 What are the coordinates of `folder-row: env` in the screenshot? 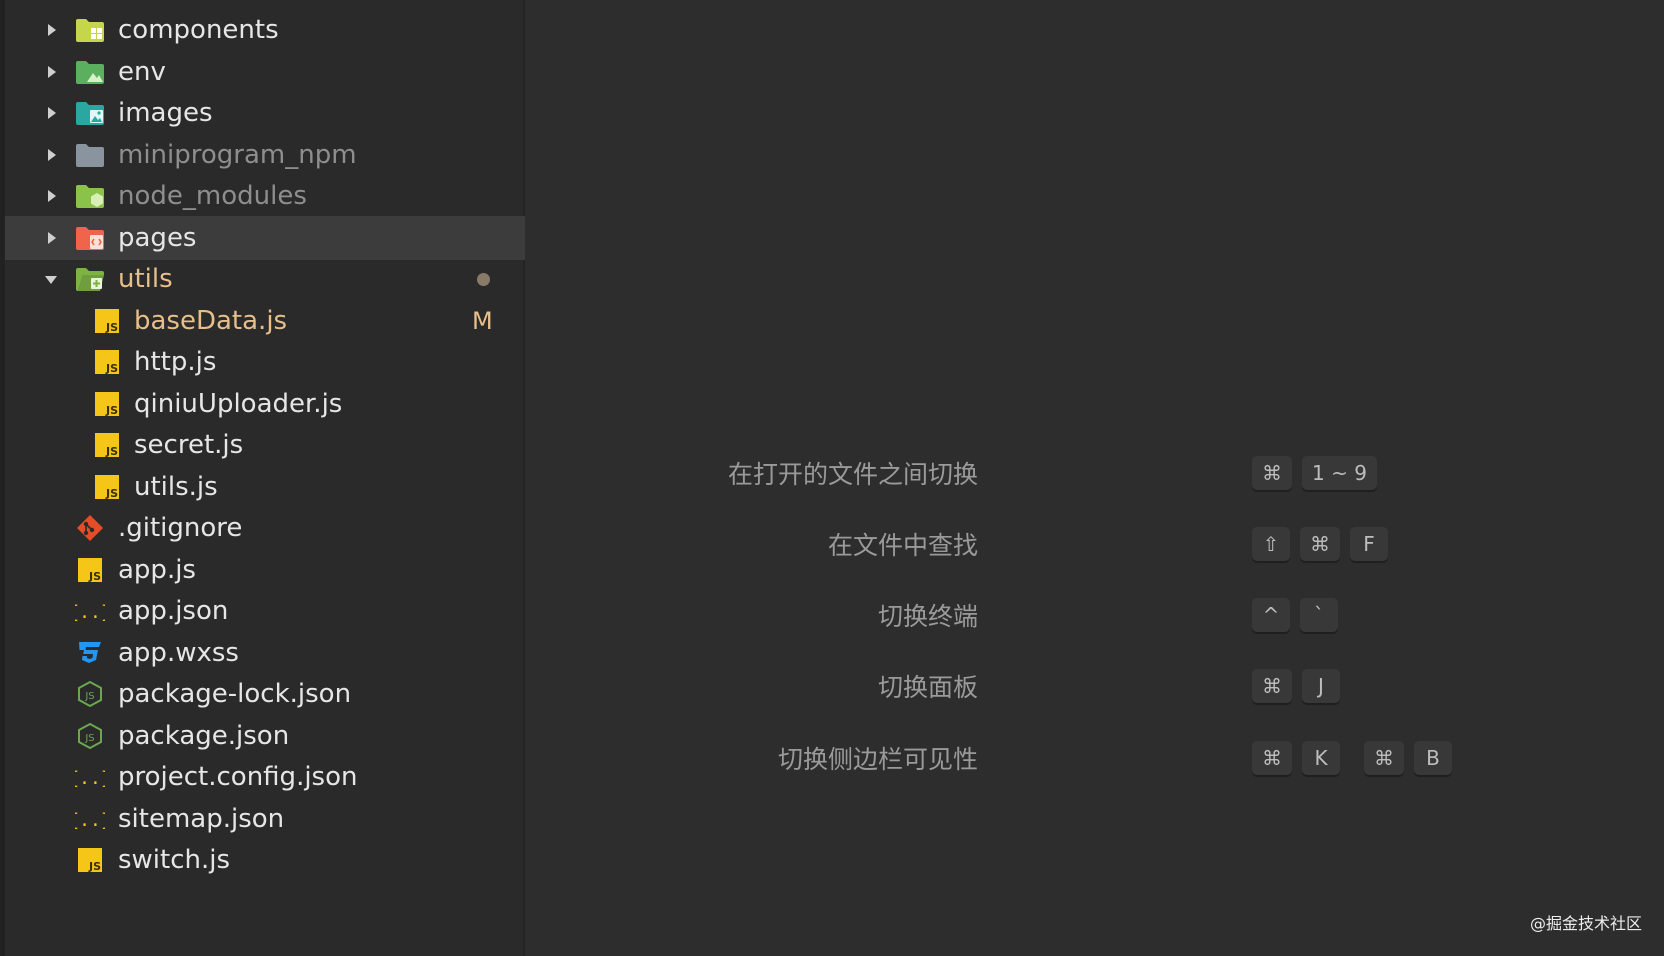 It's located at (265, 72).